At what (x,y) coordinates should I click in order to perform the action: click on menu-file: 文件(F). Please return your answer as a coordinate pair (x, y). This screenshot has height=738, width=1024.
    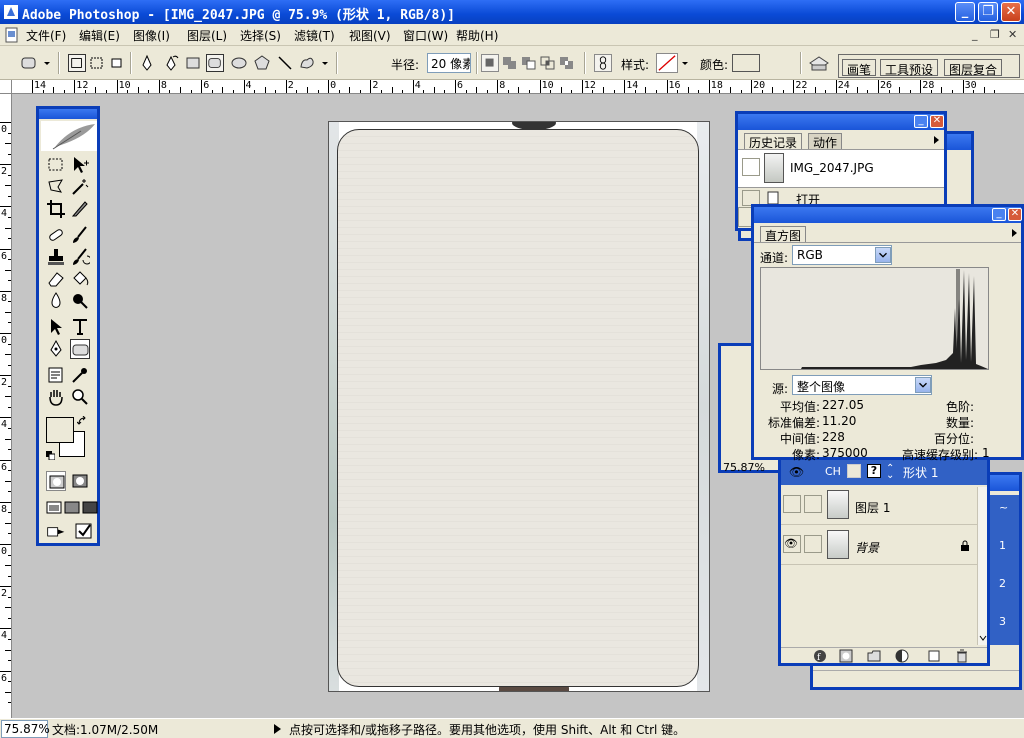
    Looking at the image, I should click on (46, 35).